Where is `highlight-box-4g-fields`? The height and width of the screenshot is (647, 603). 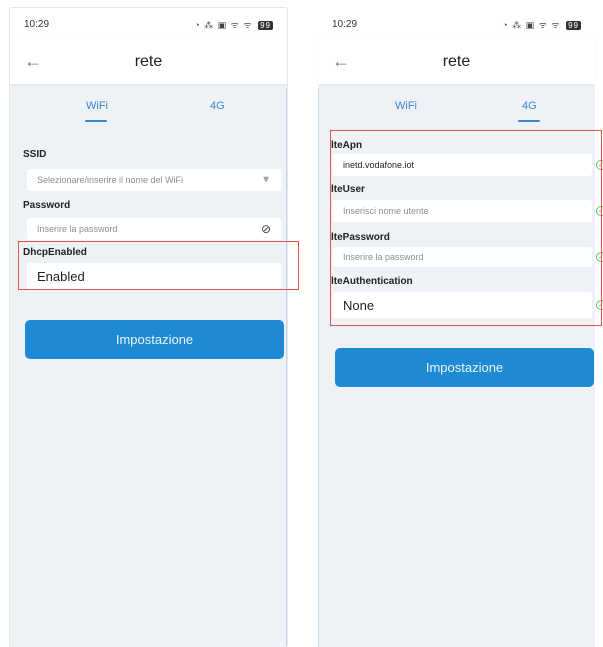
highlight-box-4g-fields is located at coordinates (466, 228).